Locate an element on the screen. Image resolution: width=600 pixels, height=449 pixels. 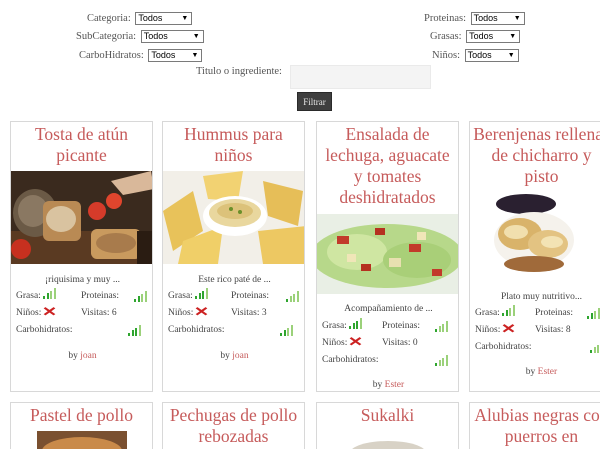
visitas-count: Visitas: 6 is located at coordinates (99, 313).